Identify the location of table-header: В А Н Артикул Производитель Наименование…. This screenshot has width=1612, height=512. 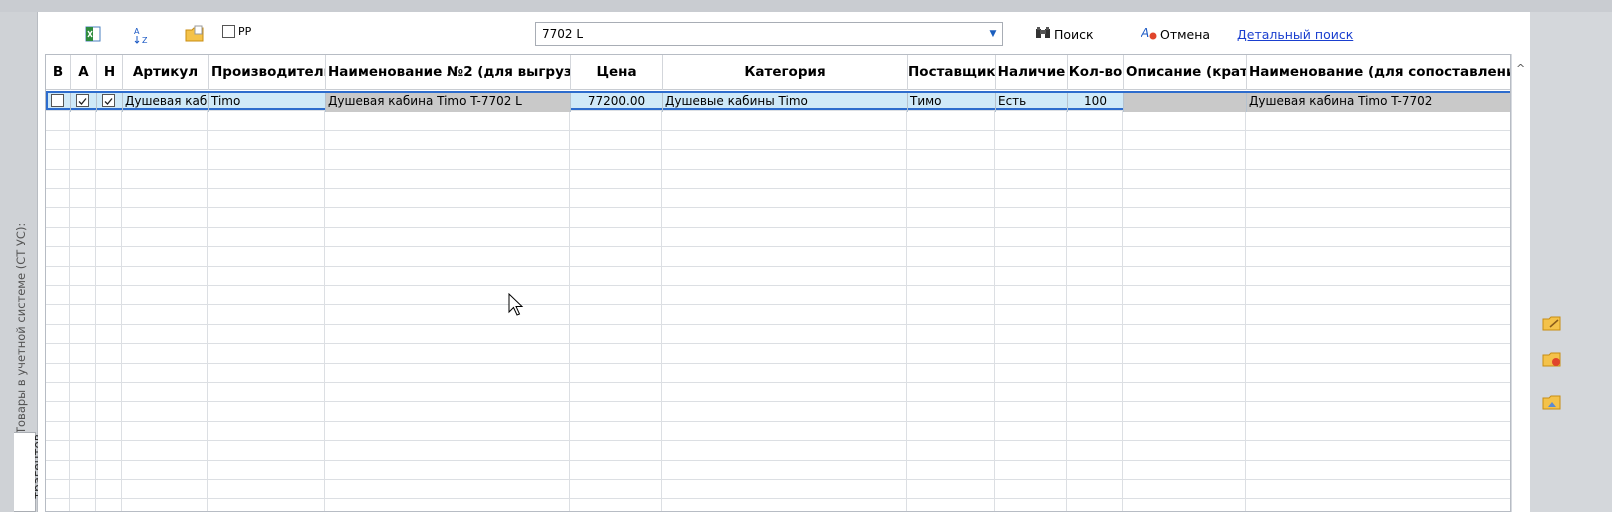
(778, 72).